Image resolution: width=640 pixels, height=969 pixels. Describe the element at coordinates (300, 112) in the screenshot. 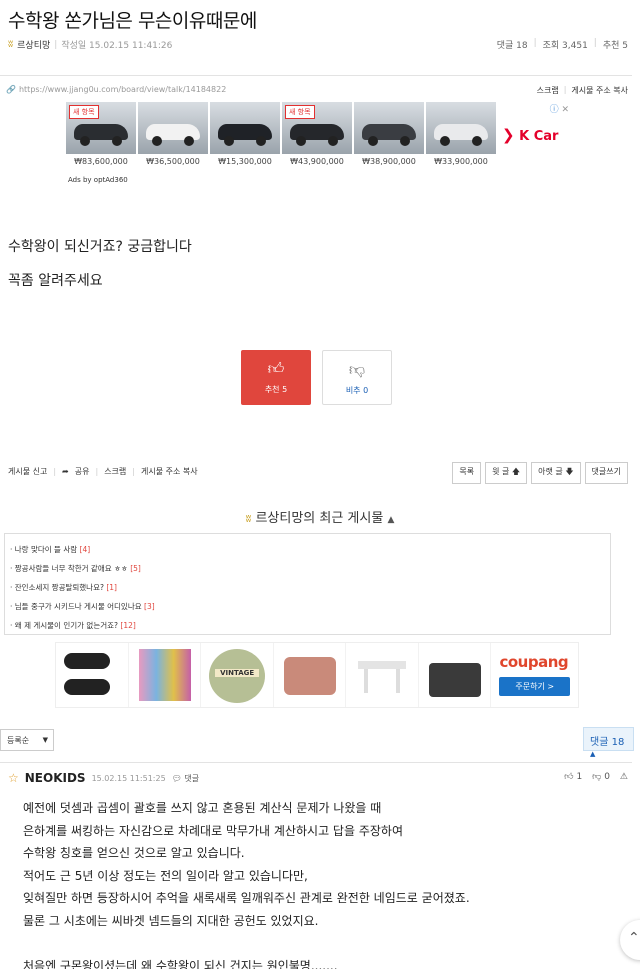

I see `new-badge: 새 항목` at that location.